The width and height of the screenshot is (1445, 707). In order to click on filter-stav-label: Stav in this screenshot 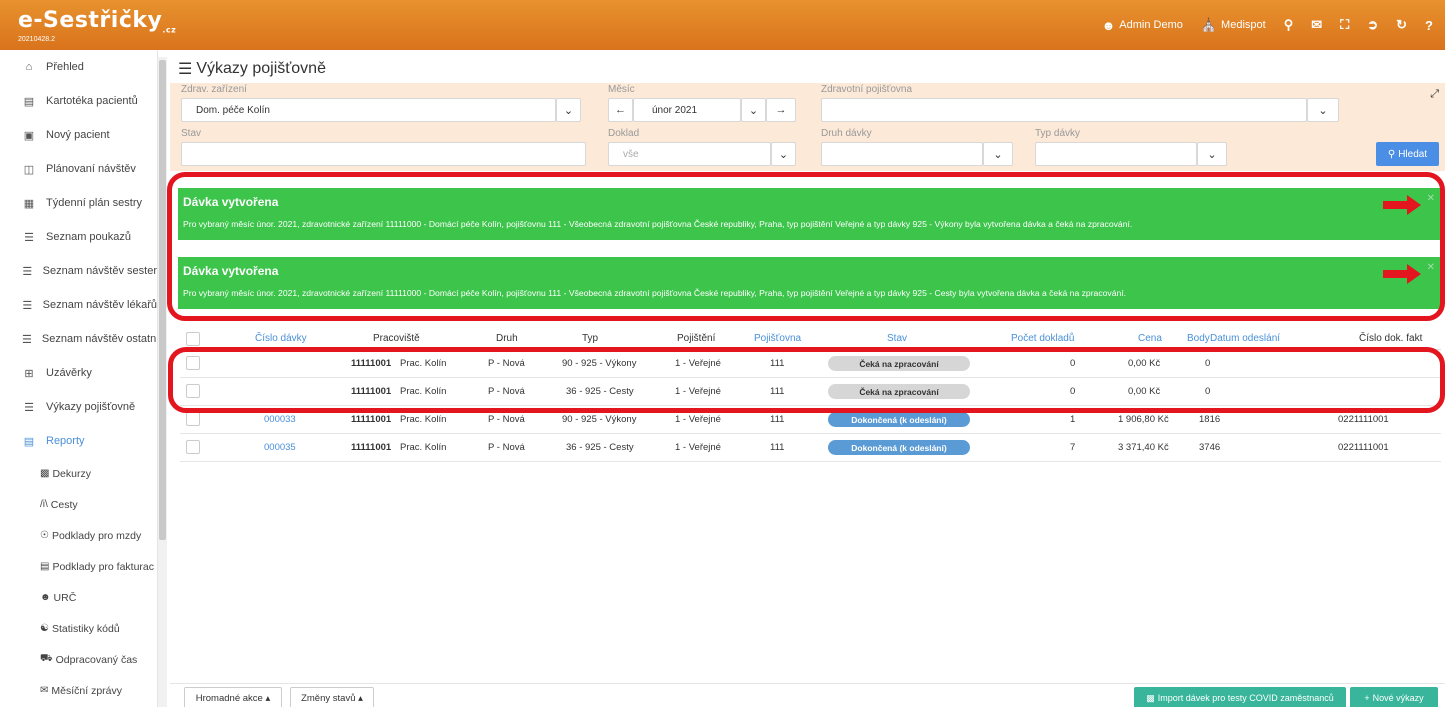, I will do `click(191, 133)`.